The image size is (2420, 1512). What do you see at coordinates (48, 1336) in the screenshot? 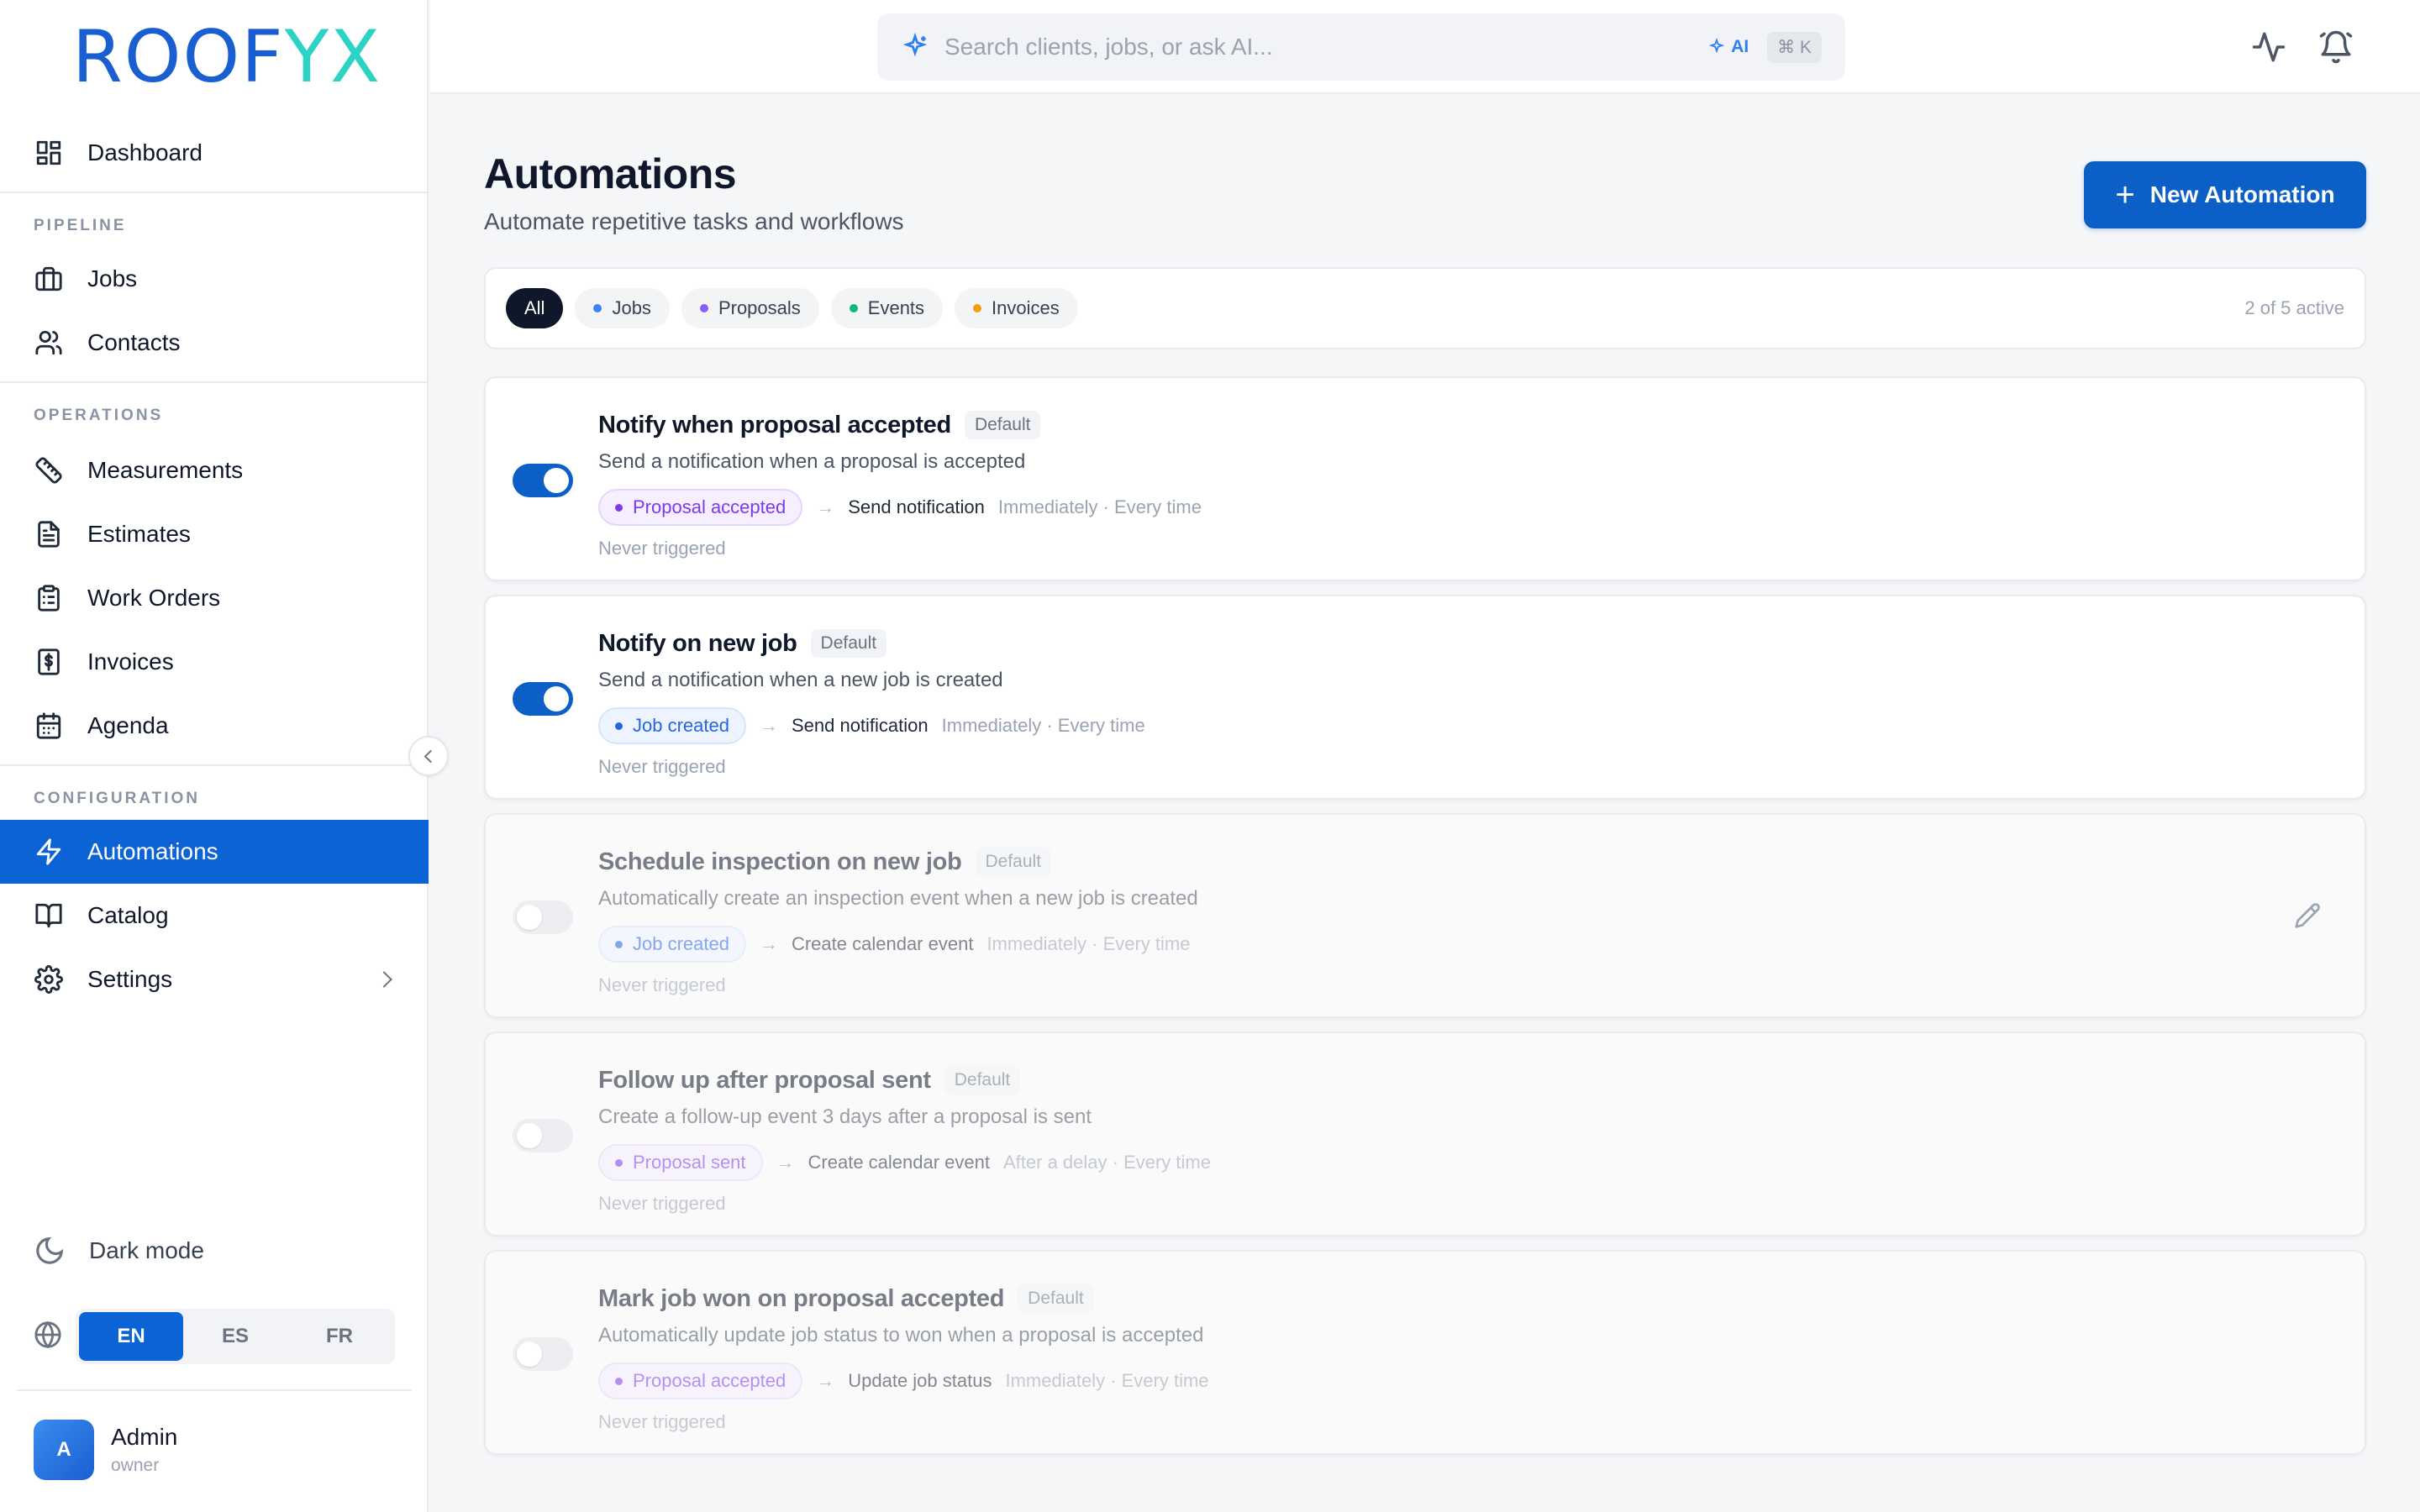
I see `globe-icon` at bounding box center [48, 1336].